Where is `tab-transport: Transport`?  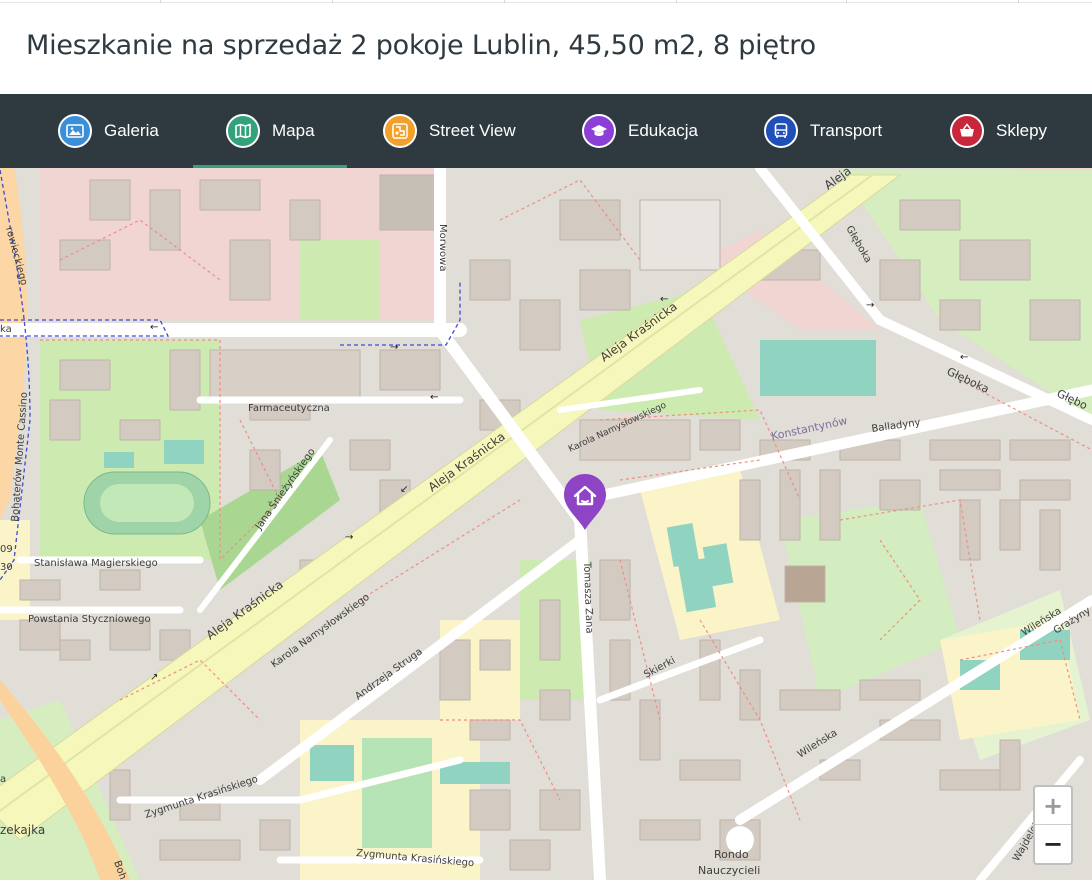
tab-transport: Transport is located at coordinates (823, 131).